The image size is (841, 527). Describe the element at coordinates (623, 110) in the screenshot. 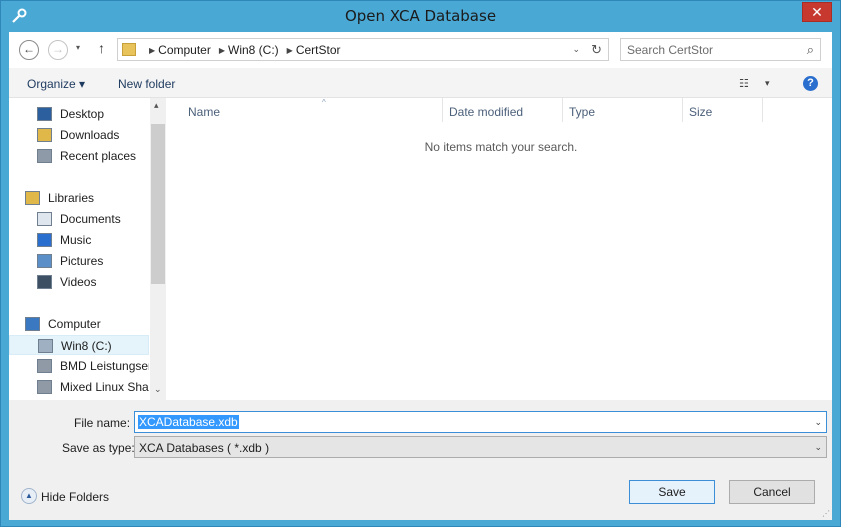

I see `column-header-type: Type` at that location.